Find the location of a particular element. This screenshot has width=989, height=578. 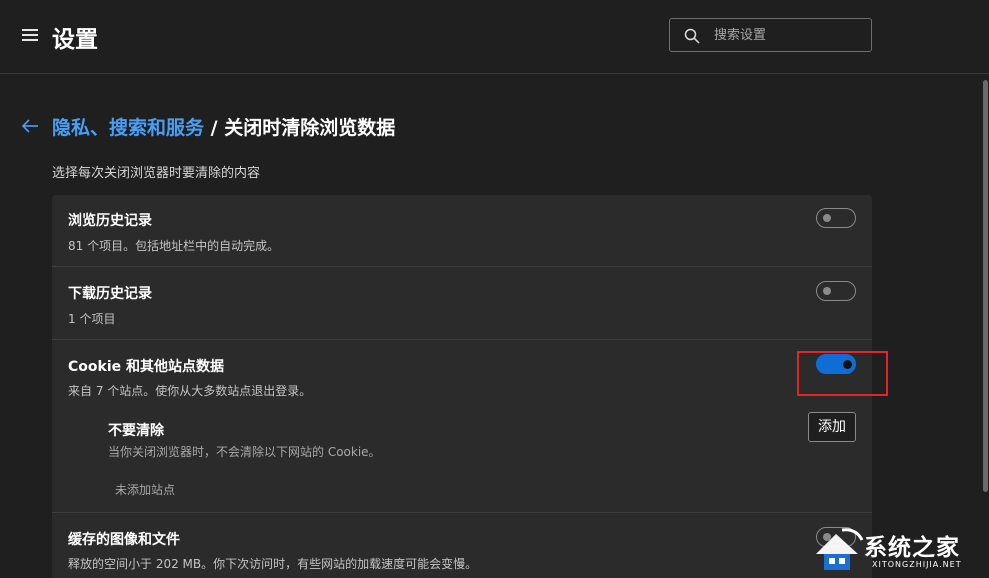

watermark: 系统之家 XITONGZHIJIA.NET is located at coordinates (900, 549).